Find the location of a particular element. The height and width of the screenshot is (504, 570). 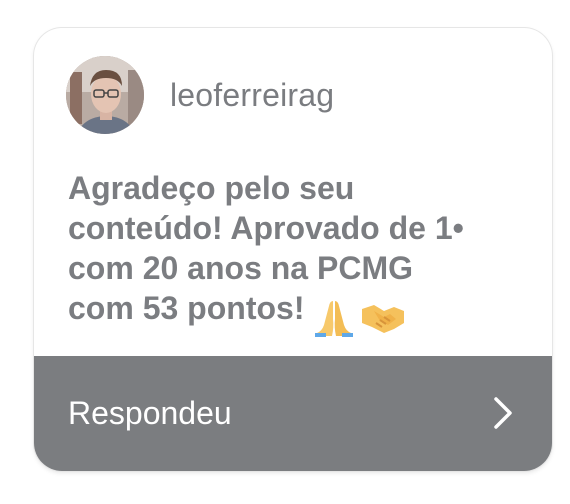

emoji-group is located at coordinates (361, 315).